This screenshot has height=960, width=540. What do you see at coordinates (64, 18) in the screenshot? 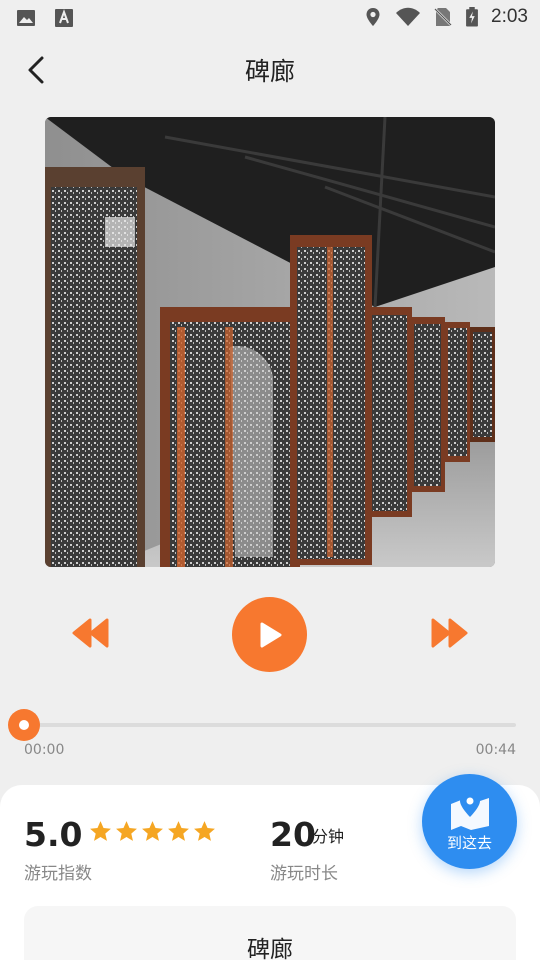
I see `text-a-icon` at bounding box center [64, 18].